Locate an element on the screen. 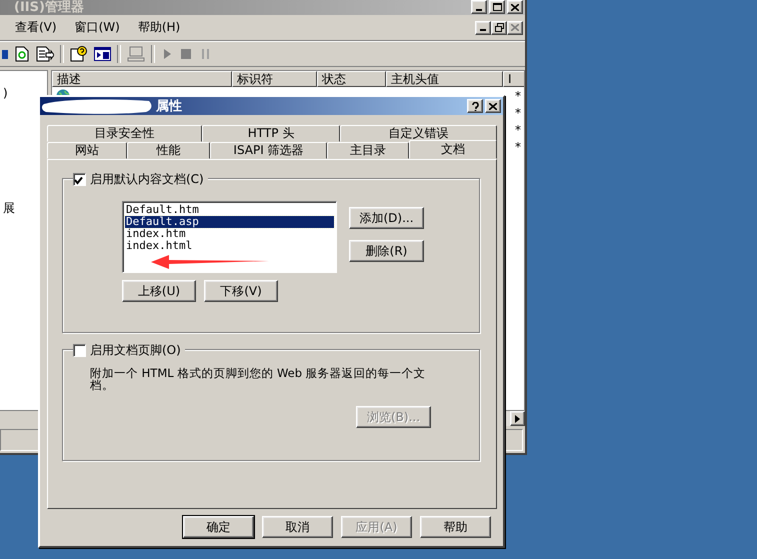 The image size is (757, 559). column-header: I is located at coordinates (513, 79).